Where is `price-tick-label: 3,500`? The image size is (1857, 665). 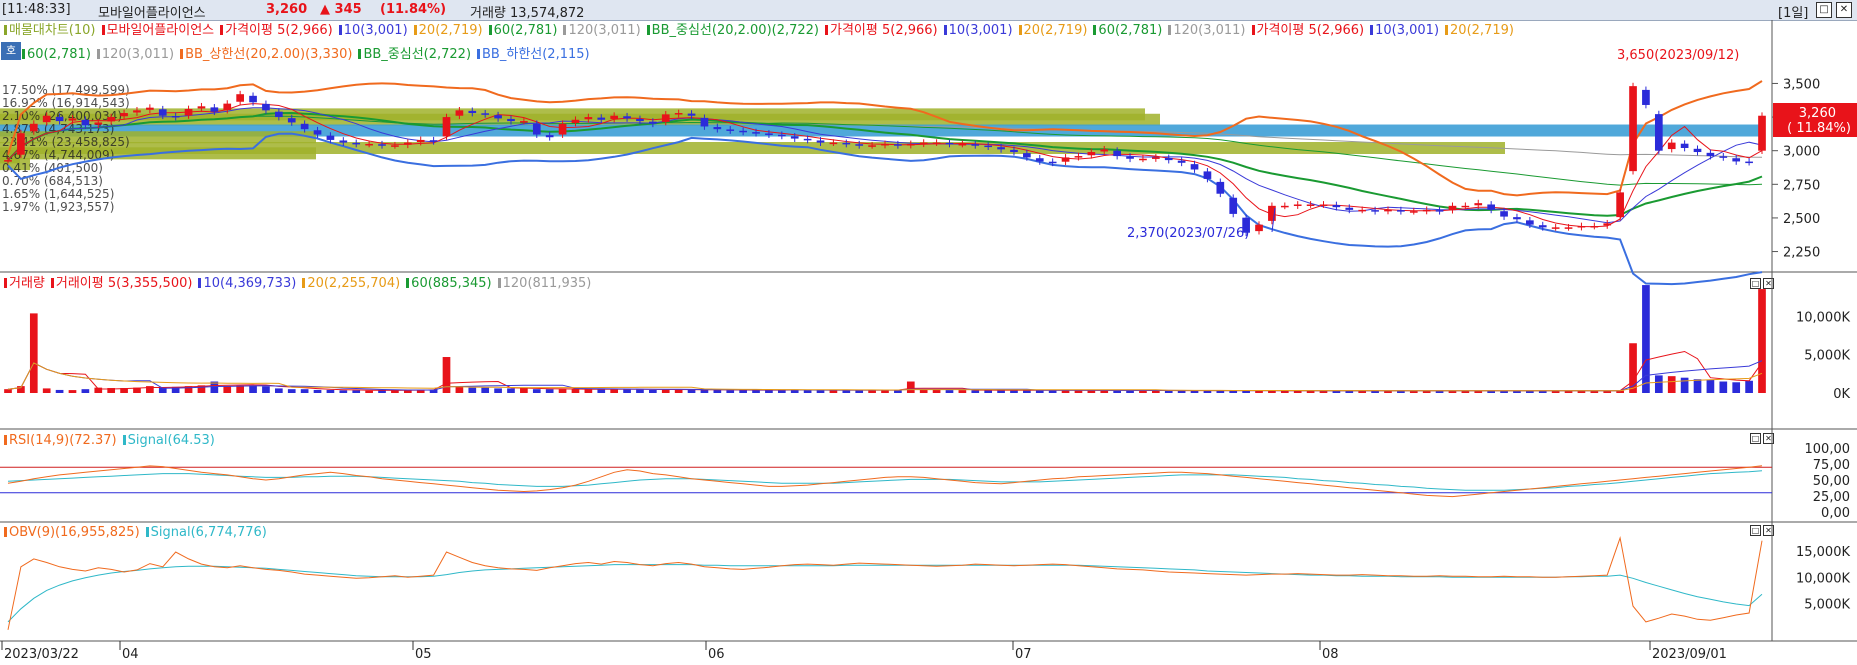 price-tick-label: 3,500 is located at coordinates (1801, 84).